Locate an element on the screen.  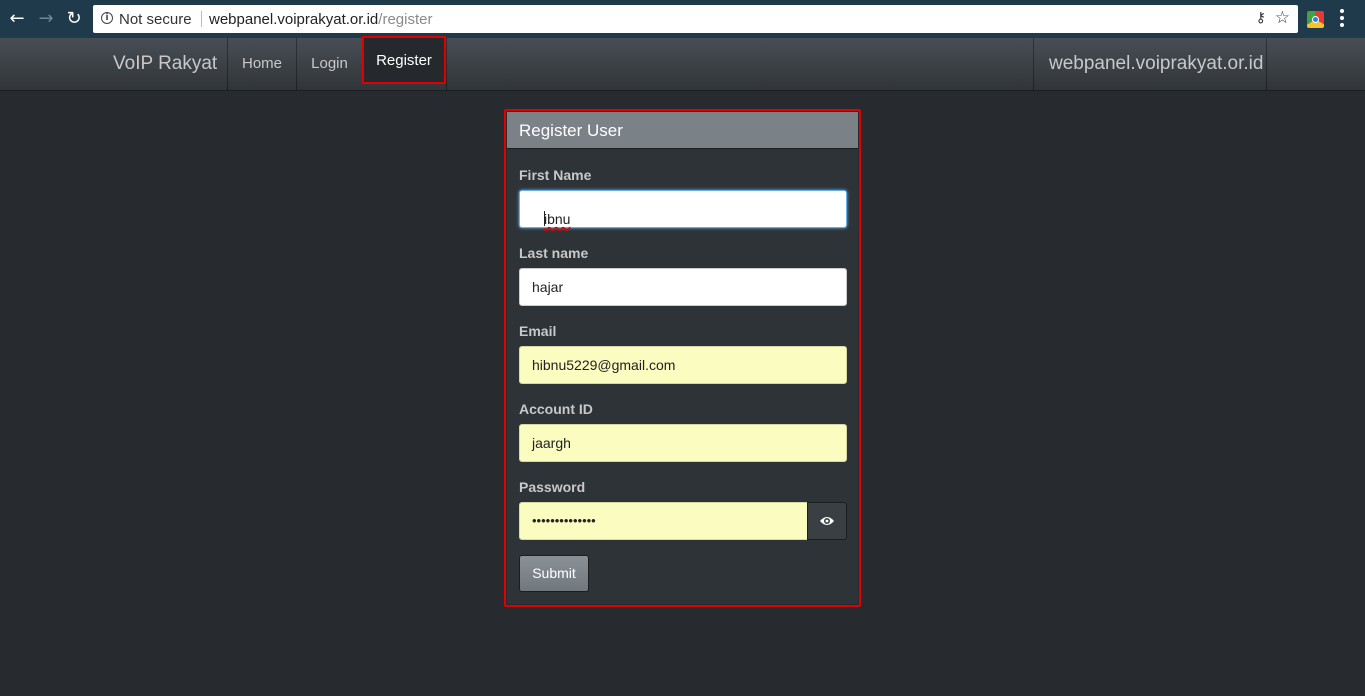
nav-login: Login is located at coordinates (329, 64).